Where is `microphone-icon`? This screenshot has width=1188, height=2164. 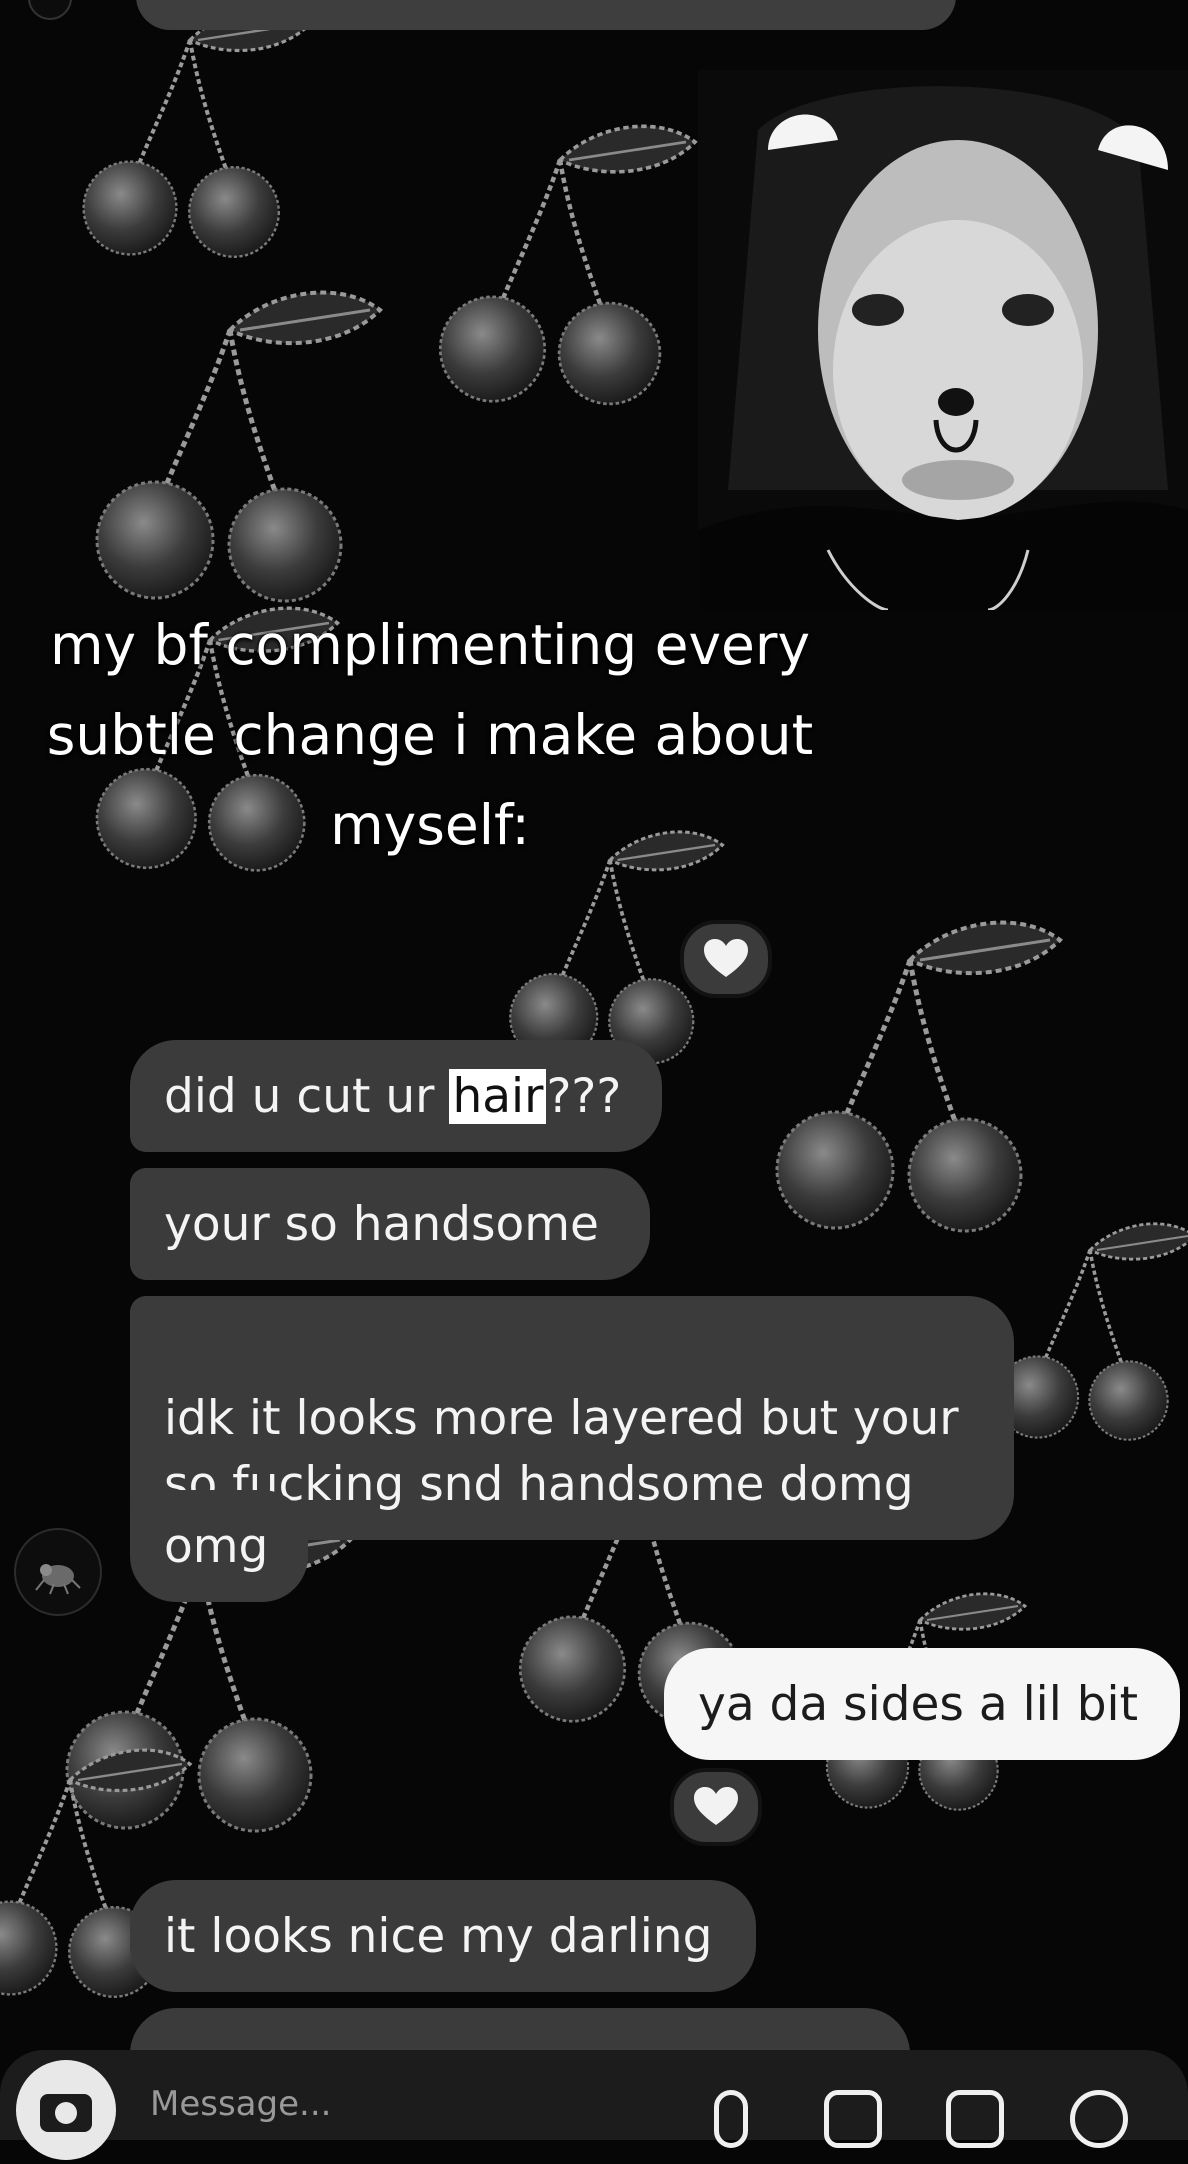 microphone-icon is located at coordinates (731, 2119).